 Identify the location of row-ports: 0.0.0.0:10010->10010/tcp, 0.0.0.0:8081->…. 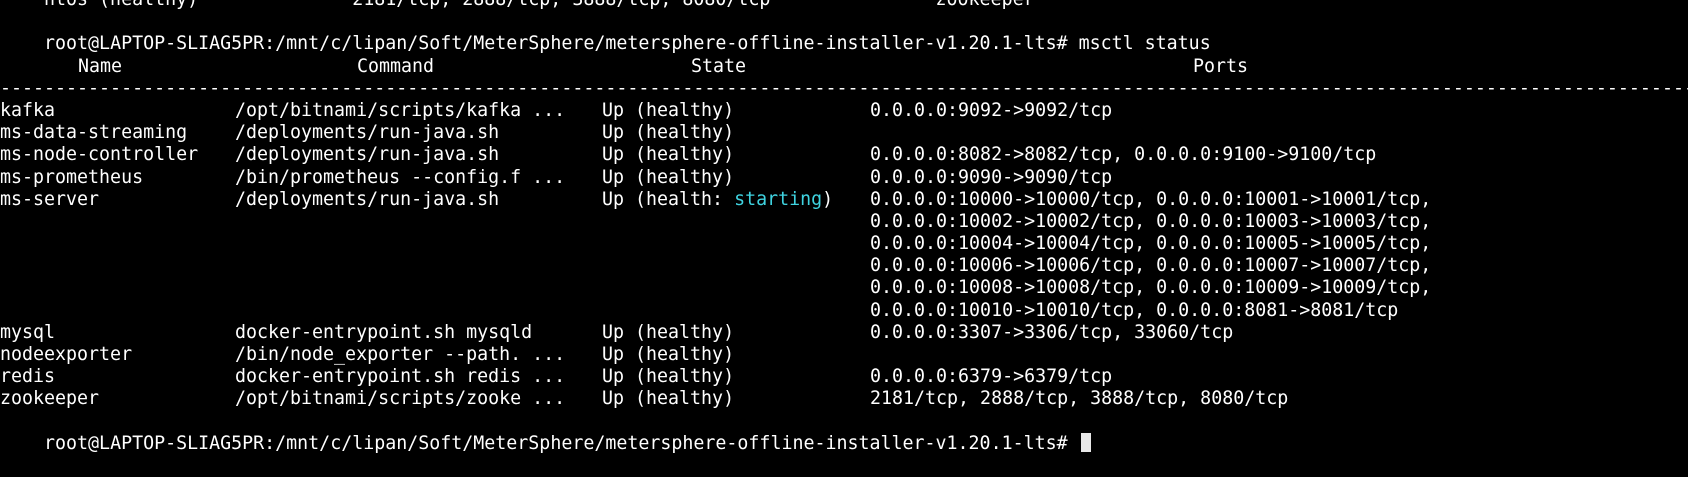
(1134, 310).